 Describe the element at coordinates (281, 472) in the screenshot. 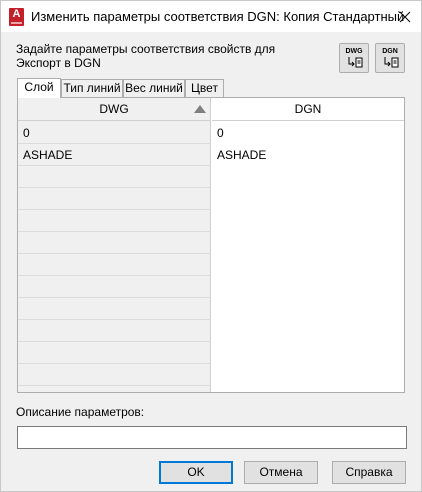

I see `cancel-button: Отмена` at that location.